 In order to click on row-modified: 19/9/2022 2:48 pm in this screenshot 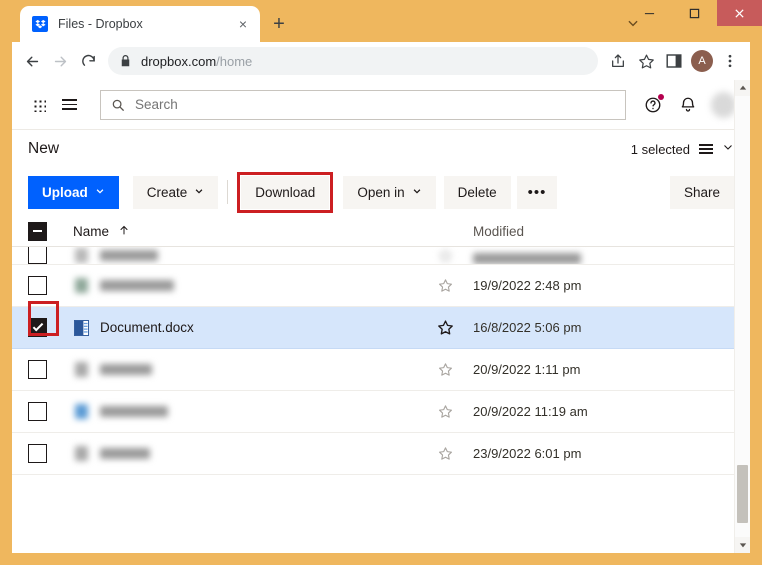, I will do `click(527, 285)`.